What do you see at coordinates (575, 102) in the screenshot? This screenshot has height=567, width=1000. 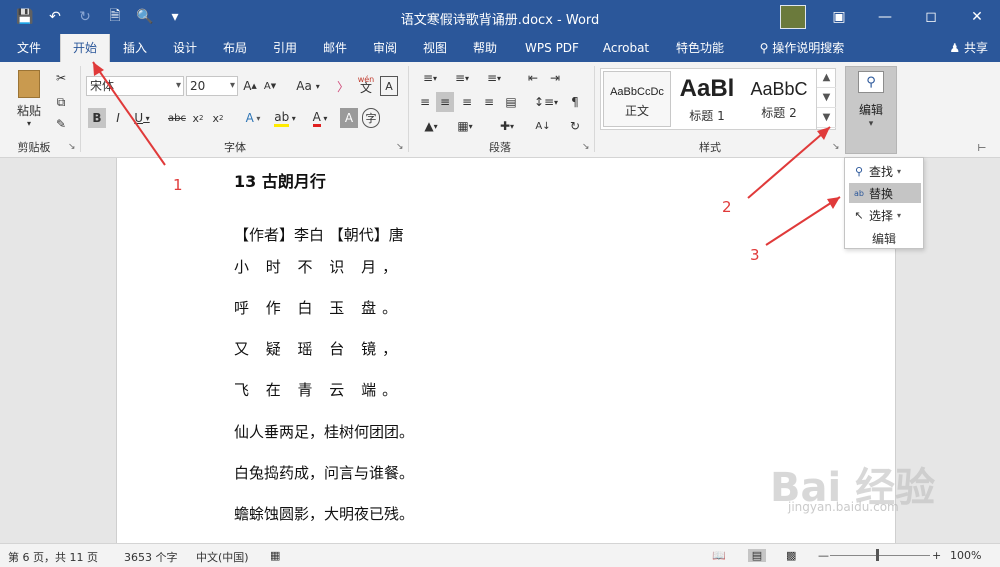 I see `paragraph-mark-icon: ¶` at bounding box center [575, 102].